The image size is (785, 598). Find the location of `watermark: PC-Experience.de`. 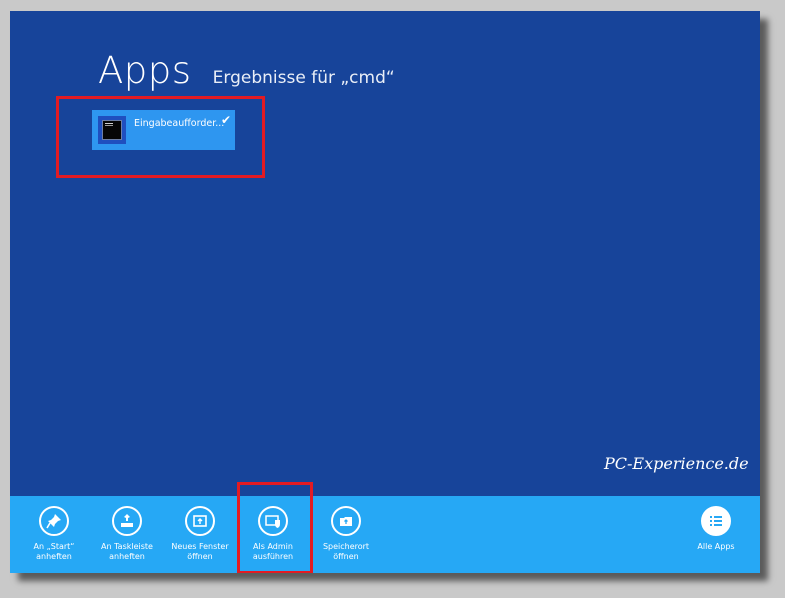

watermark: PC-Experience.de is located at coordinates (676, 463).